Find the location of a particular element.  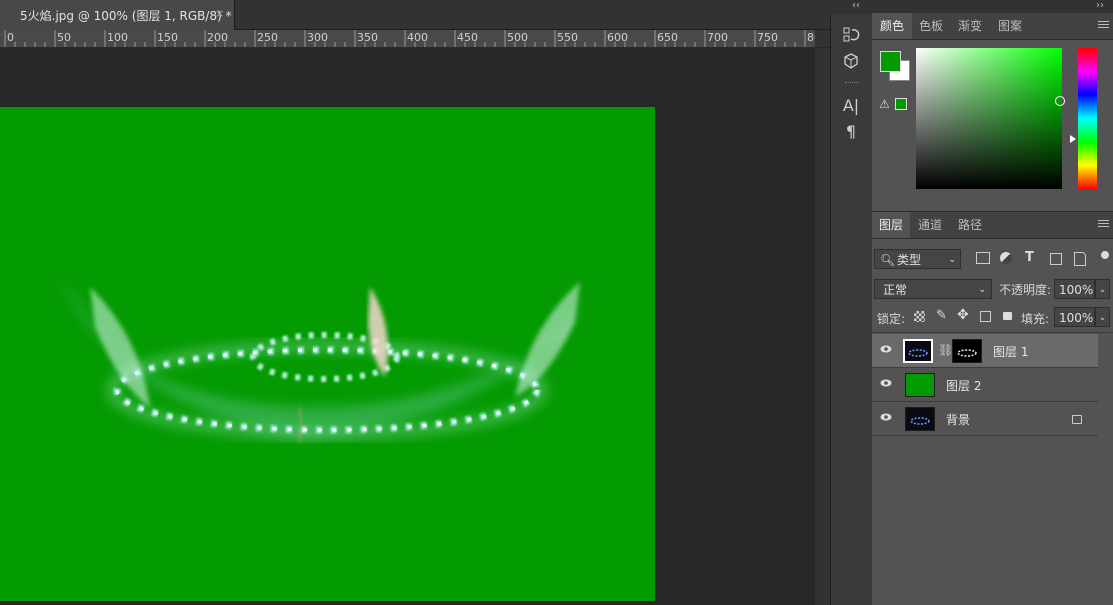

ruler-label: 80 is located at coordinates (811, 37).